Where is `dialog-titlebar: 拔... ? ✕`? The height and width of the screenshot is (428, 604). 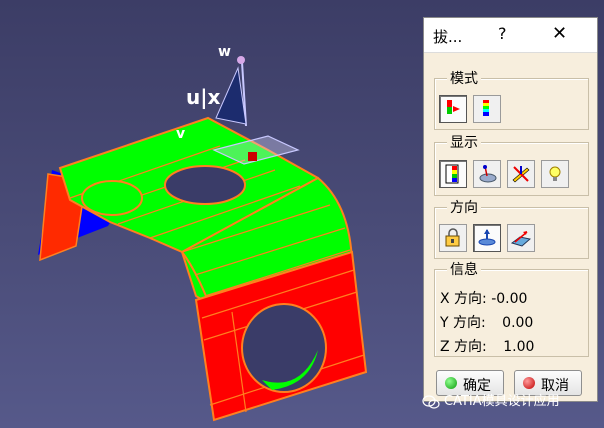
dialog-titlebar: 拔... ? ✕ is located at coordinates (510, 35).